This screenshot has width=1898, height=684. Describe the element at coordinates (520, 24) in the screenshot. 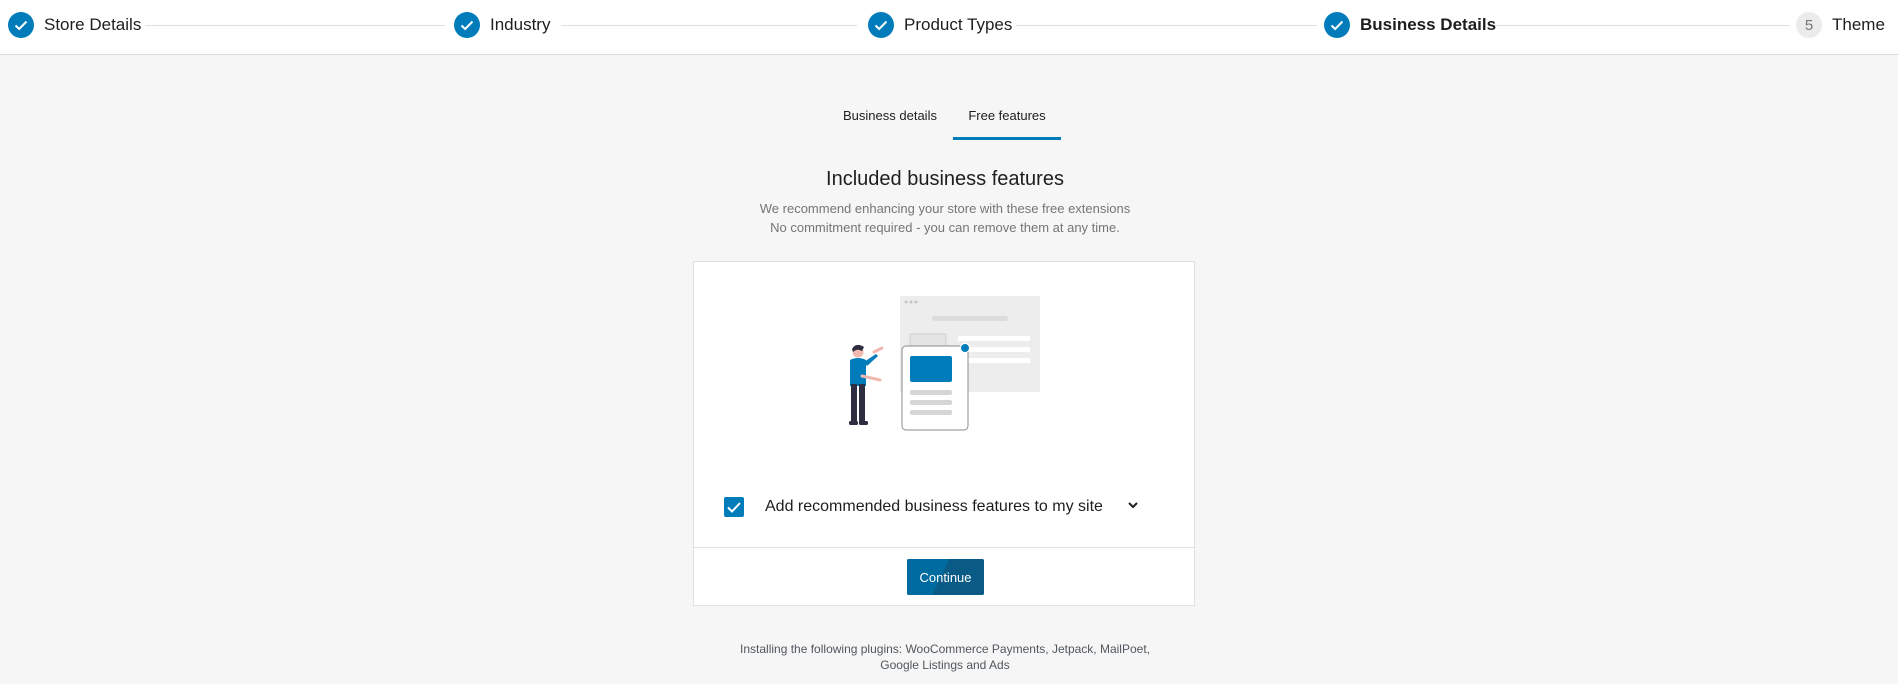

I see `step-label: Industry` at that location.